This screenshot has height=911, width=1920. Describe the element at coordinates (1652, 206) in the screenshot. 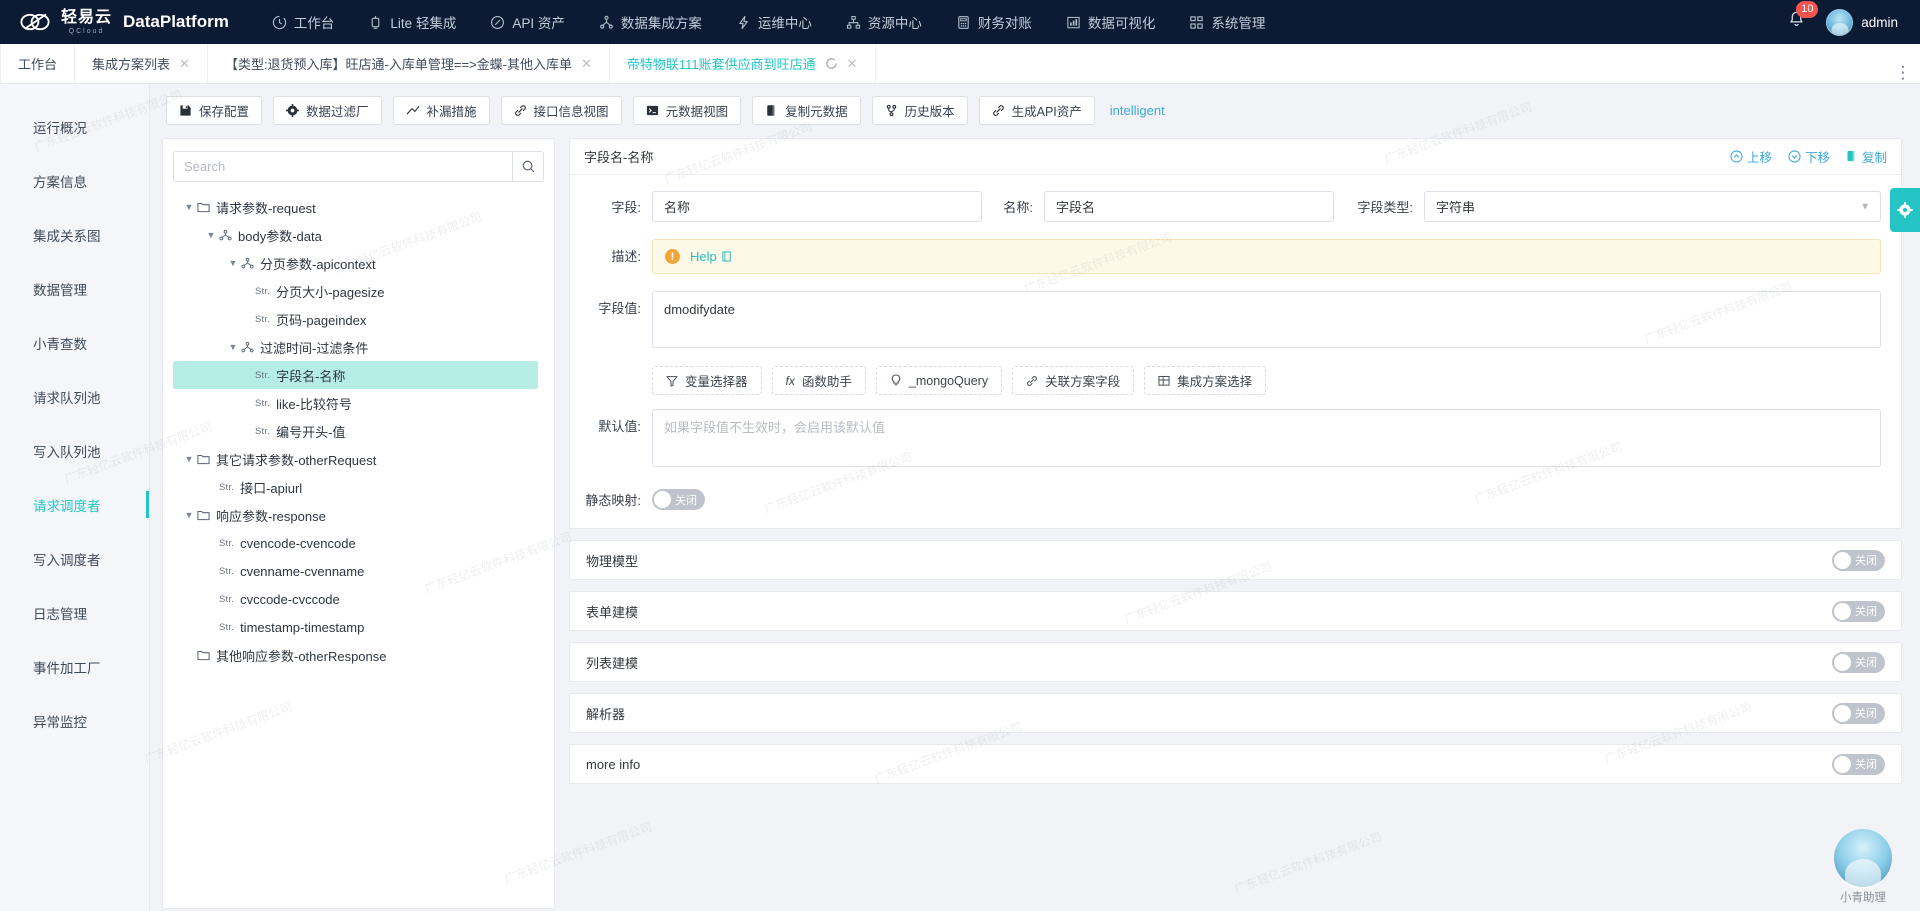

I see `field-type-select` at that location.